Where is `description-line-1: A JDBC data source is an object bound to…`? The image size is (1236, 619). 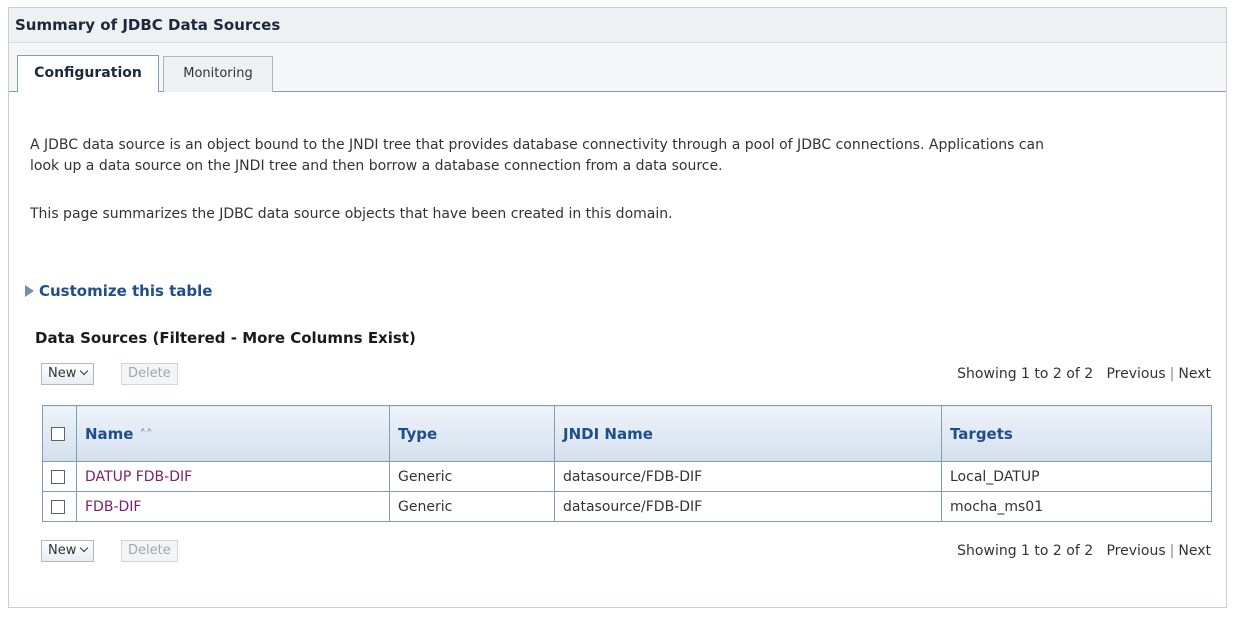
description-line-1: A JDBC data source is an object bound to… is located at coordinates (537, 145).